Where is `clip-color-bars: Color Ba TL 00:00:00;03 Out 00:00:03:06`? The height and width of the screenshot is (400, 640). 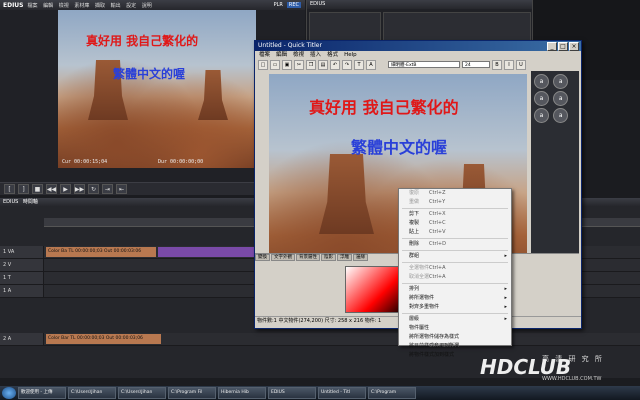
clip-color-bars: Color Ba TL 00:00:00;03 Out 00:00:03:06 is located at coordinates (101, 252).